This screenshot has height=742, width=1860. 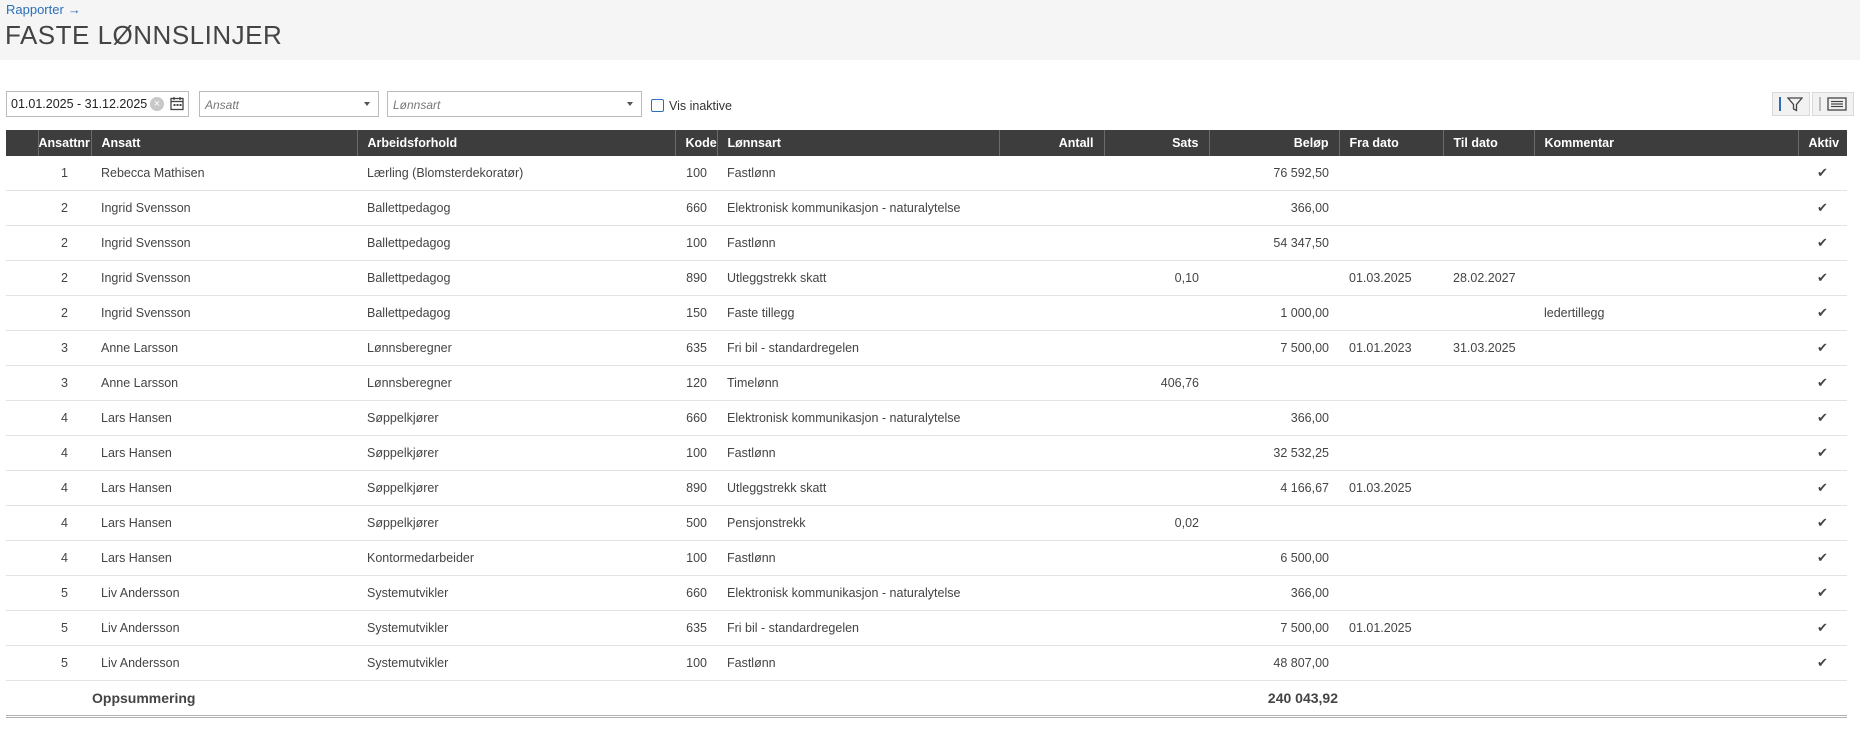 What do you see at coordinates (1274, 348) in the screenshot?
I see `belop-cell: 7 500,00` at bounding box center [1274, 348].